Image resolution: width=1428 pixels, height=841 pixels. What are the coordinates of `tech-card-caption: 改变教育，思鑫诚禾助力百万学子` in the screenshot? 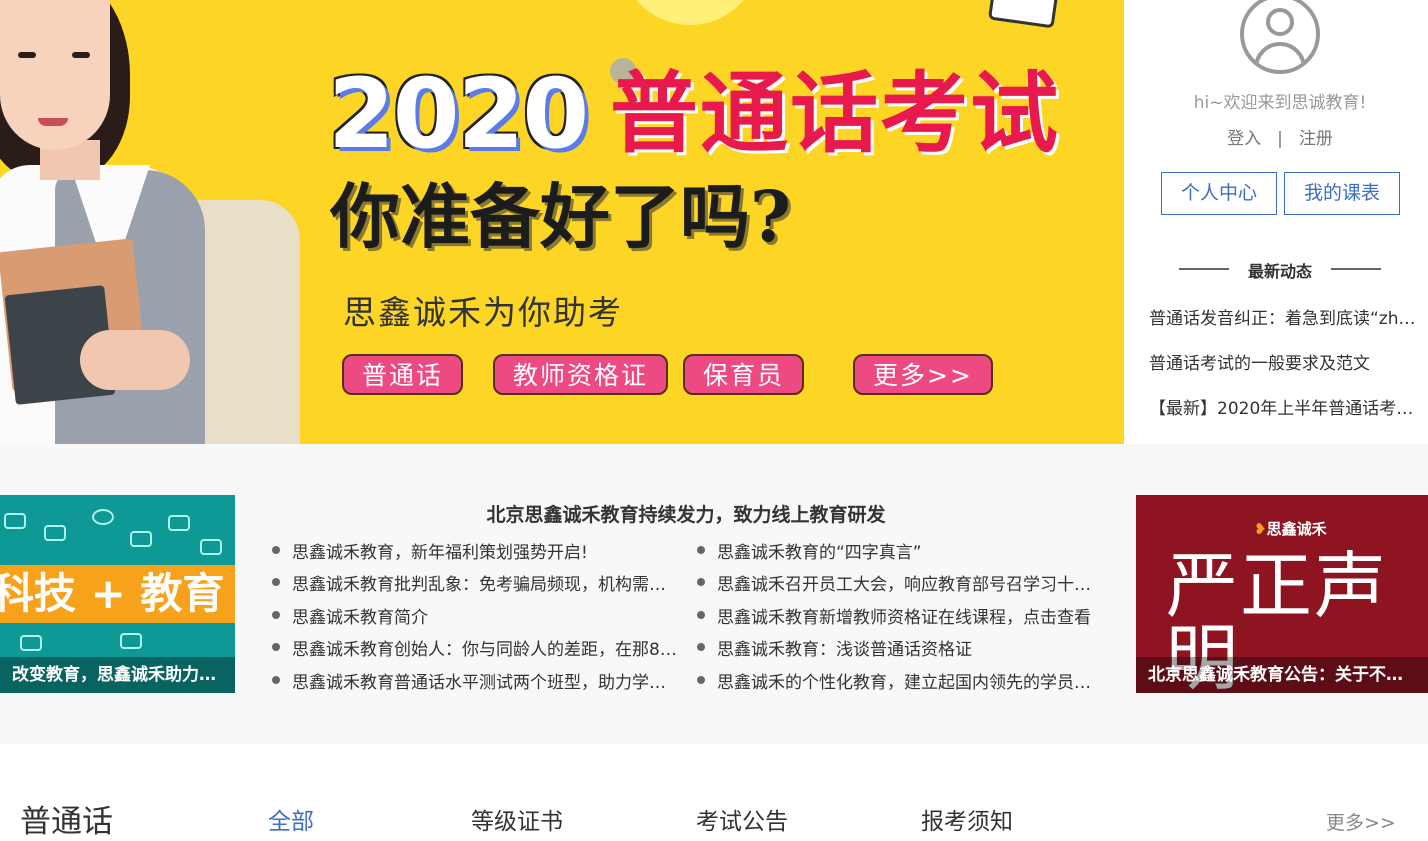 It's located at (117, 675).